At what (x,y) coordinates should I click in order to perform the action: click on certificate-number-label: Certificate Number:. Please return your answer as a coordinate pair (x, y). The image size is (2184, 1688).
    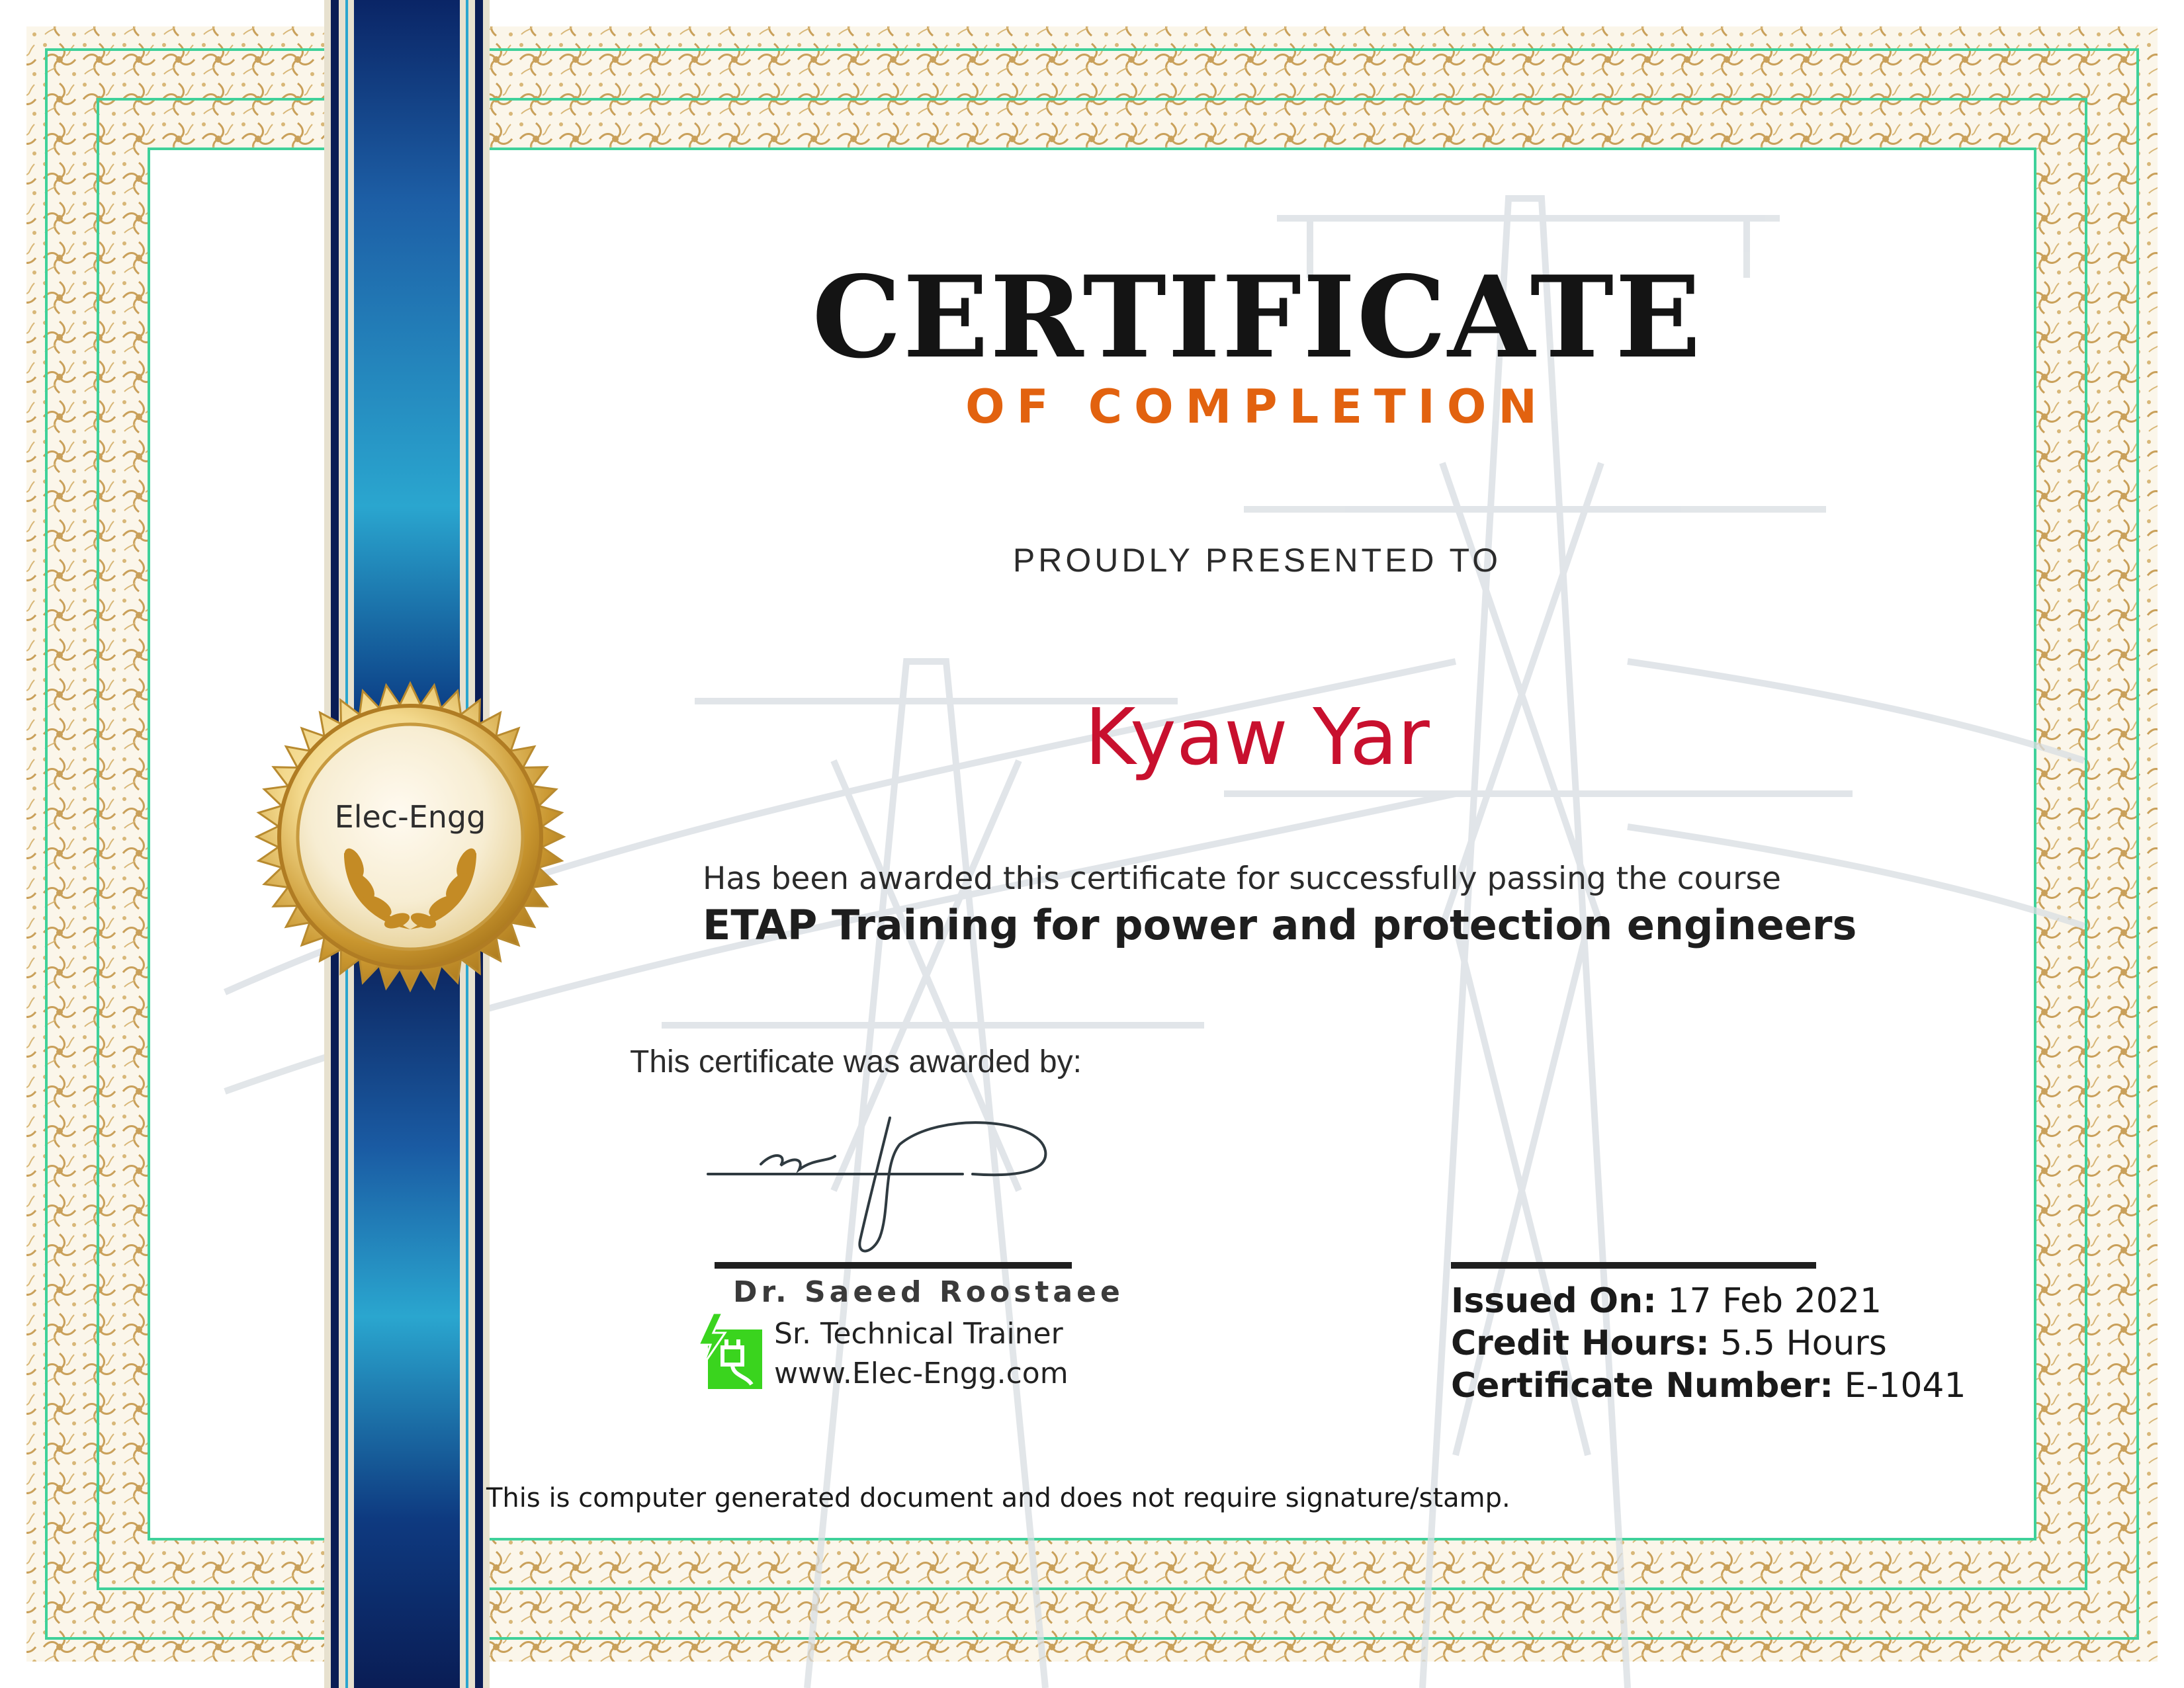
    Looking at the image, I should click on (1643, 1386).